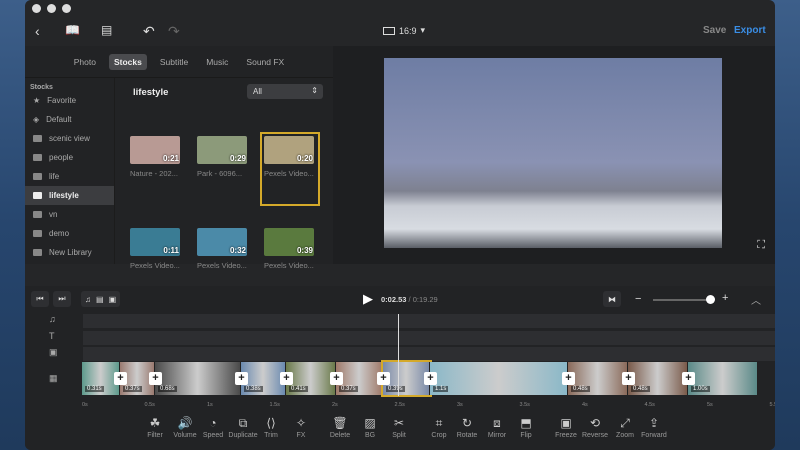 The width and height of the screenshot is (800, 450). What do you see at coordinates (499, 378) in the screenshot?
I see `video-clip: 1.1s` at bounding box center [499, 378].